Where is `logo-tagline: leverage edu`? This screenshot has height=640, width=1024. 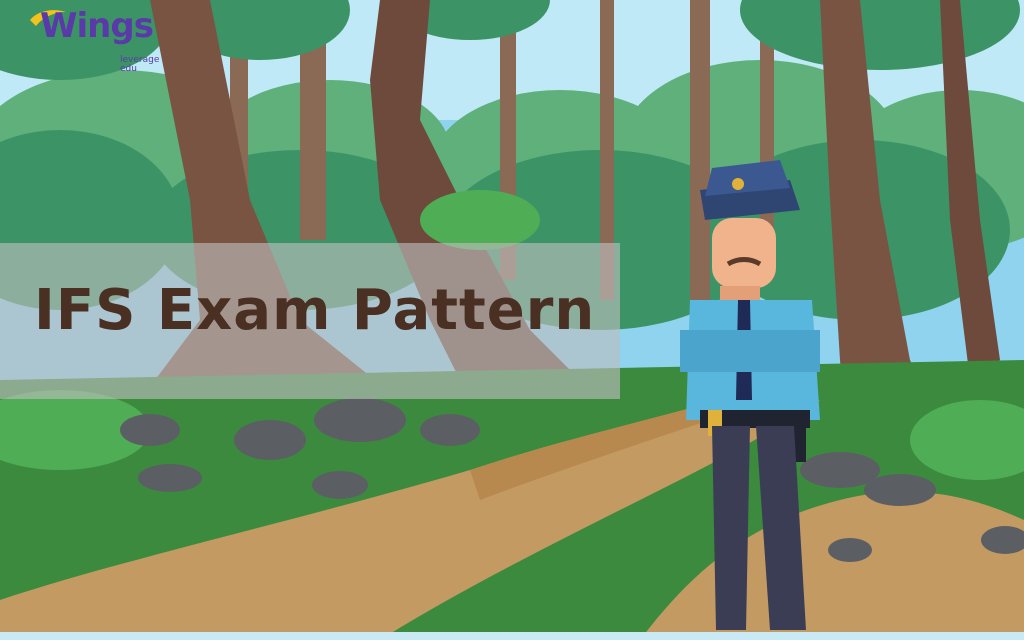
logo-tagline: leverage edu is located at coordinates (150, 65).